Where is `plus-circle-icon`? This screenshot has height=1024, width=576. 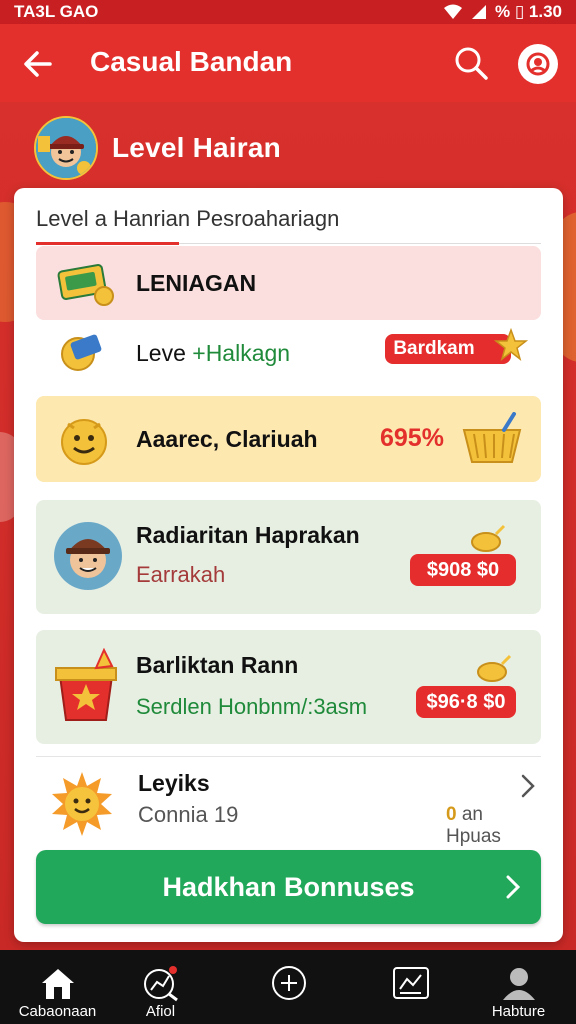
plus-circle-icon is located at coordinates (288, 983).